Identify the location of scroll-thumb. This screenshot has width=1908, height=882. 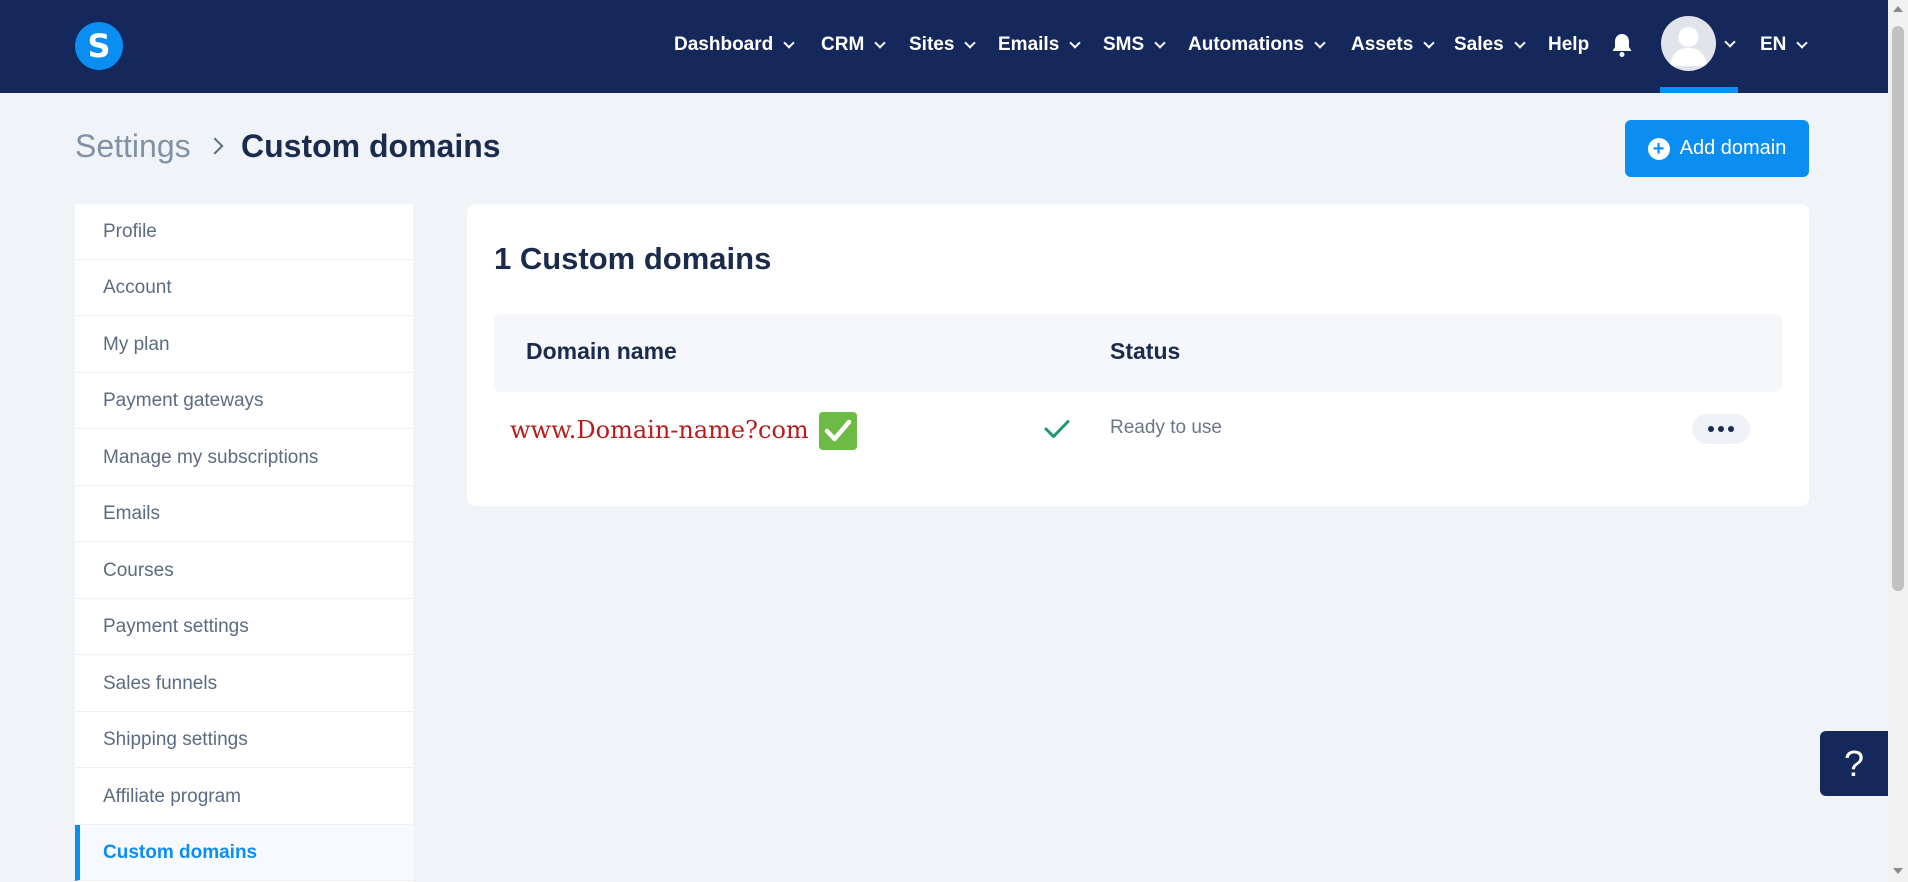
(1898, 308).